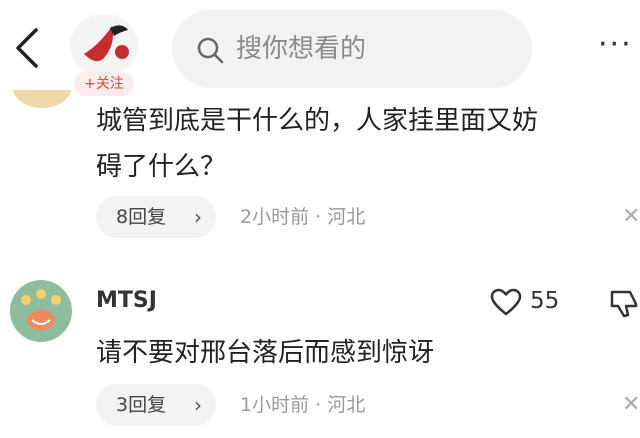 The image size is (640, 438). What do you see at coordinates (303, 405) in the screenshot?
I see `comment-meta: 1小时前 · 河北` at bounding box center [303, 405].